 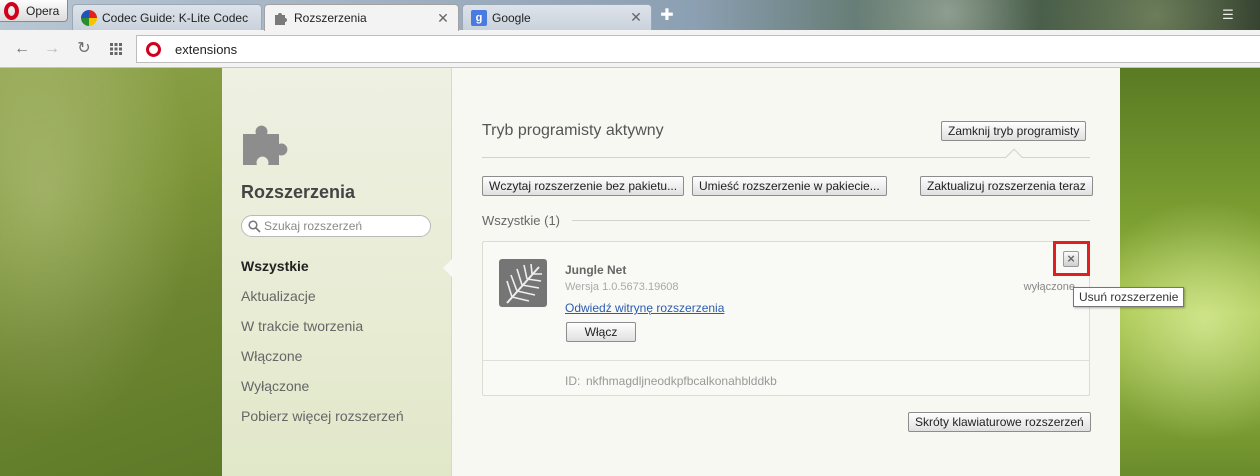 I want to click on codec-favicon-icon, so click(x=89, y=17).